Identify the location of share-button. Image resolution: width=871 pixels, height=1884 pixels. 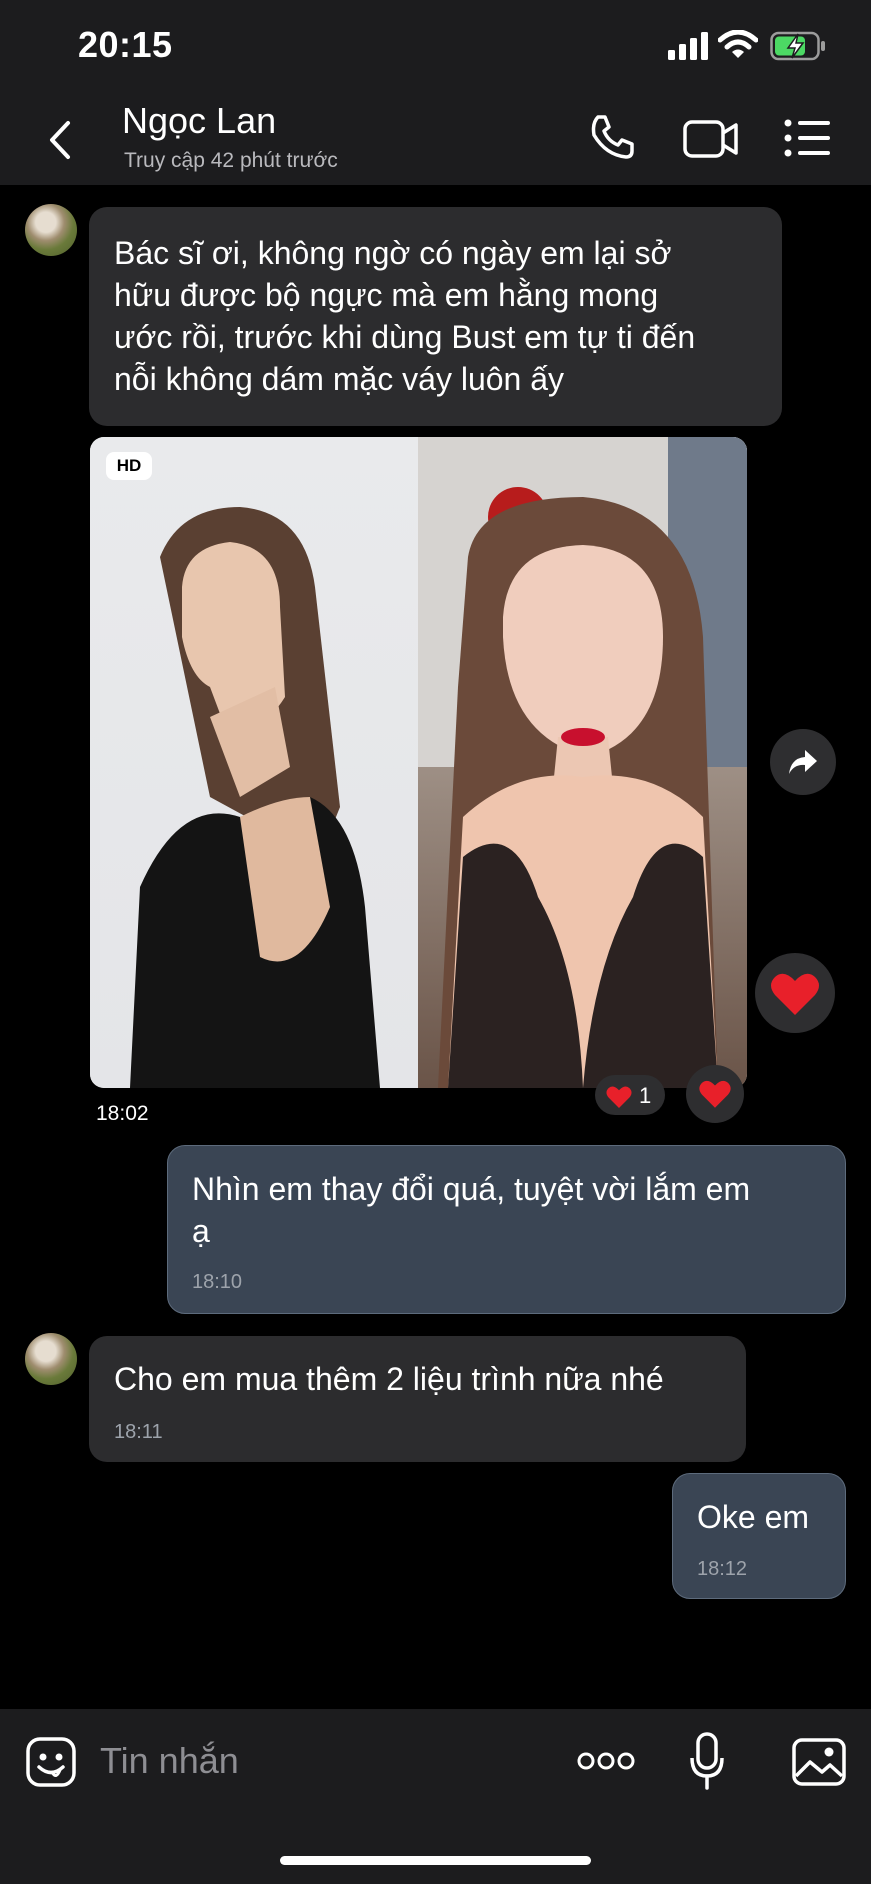
(803, 762).